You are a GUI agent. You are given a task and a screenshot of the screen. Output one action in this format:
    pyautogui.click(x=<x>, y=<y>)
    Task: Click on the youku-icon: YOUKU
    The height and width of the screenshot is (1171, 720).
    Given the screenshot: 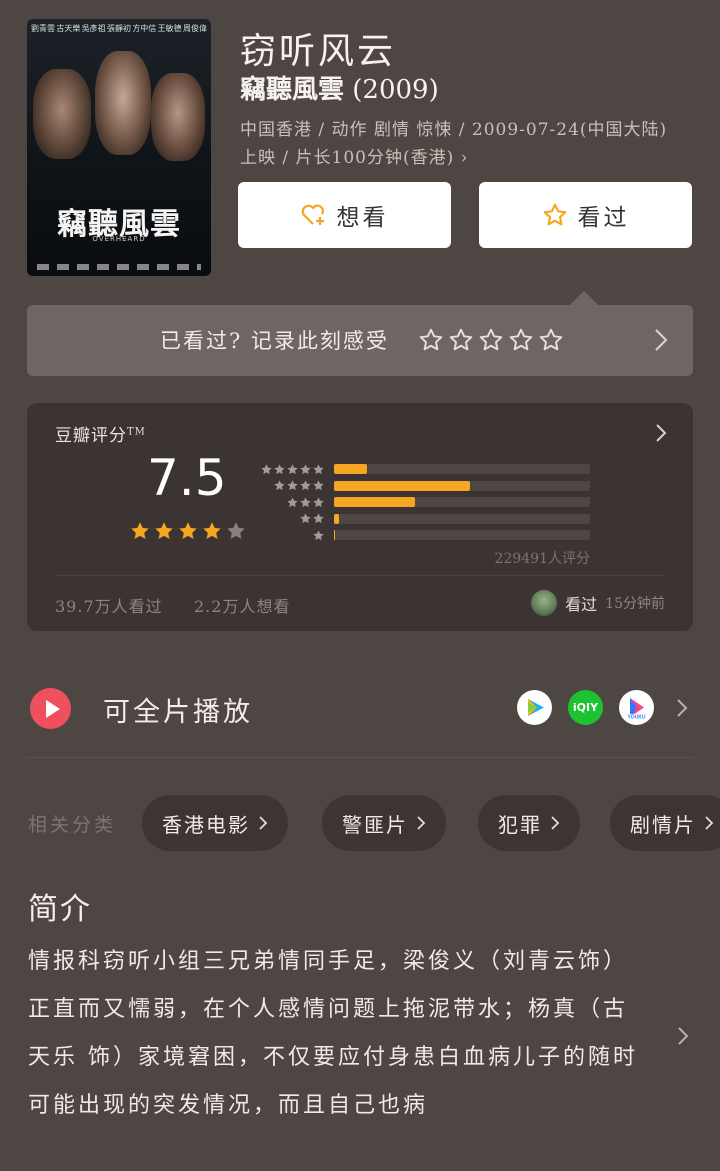 What is the action you would take?
    pyautogui.click(x=636, y=707)
    